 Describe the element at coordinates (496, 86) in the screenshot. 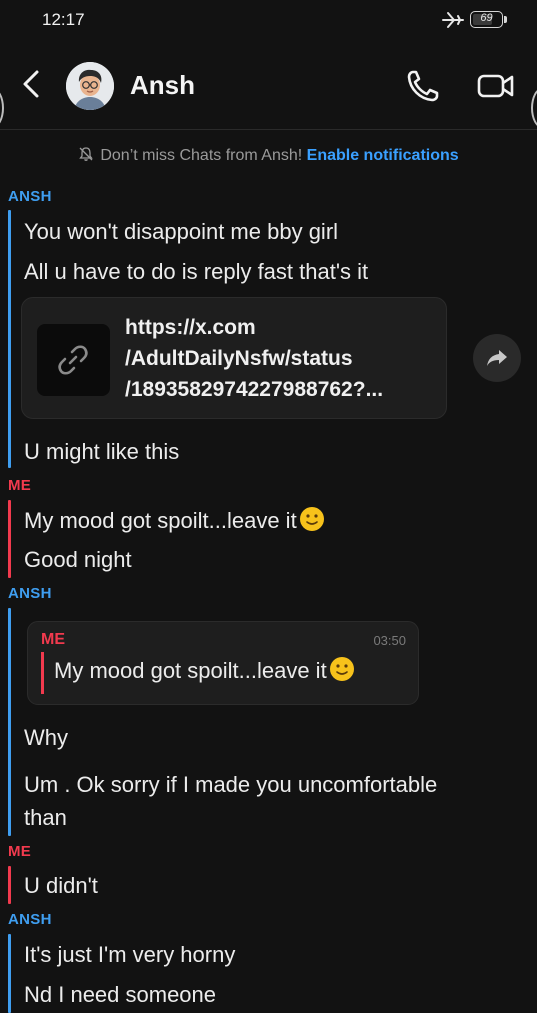

I see `video-camera-icon` at that location.